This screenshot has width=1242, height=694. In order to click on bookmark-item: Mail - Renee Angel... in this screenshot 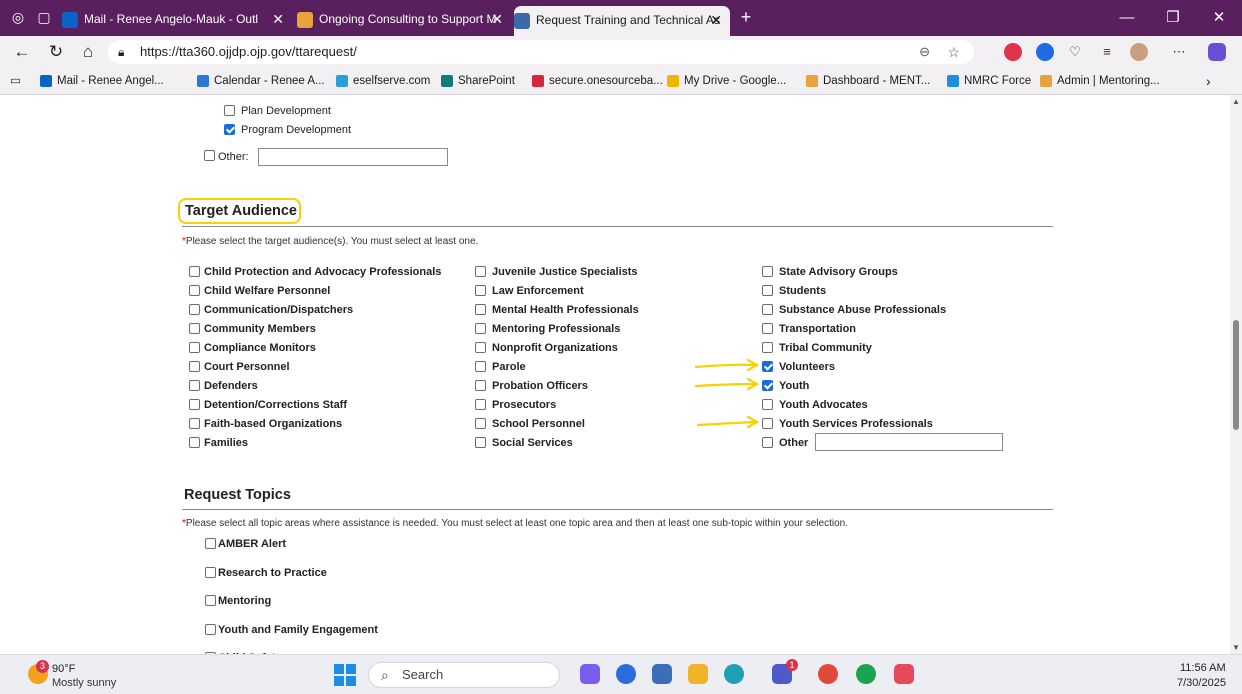, I will do `click(102, 81)`.